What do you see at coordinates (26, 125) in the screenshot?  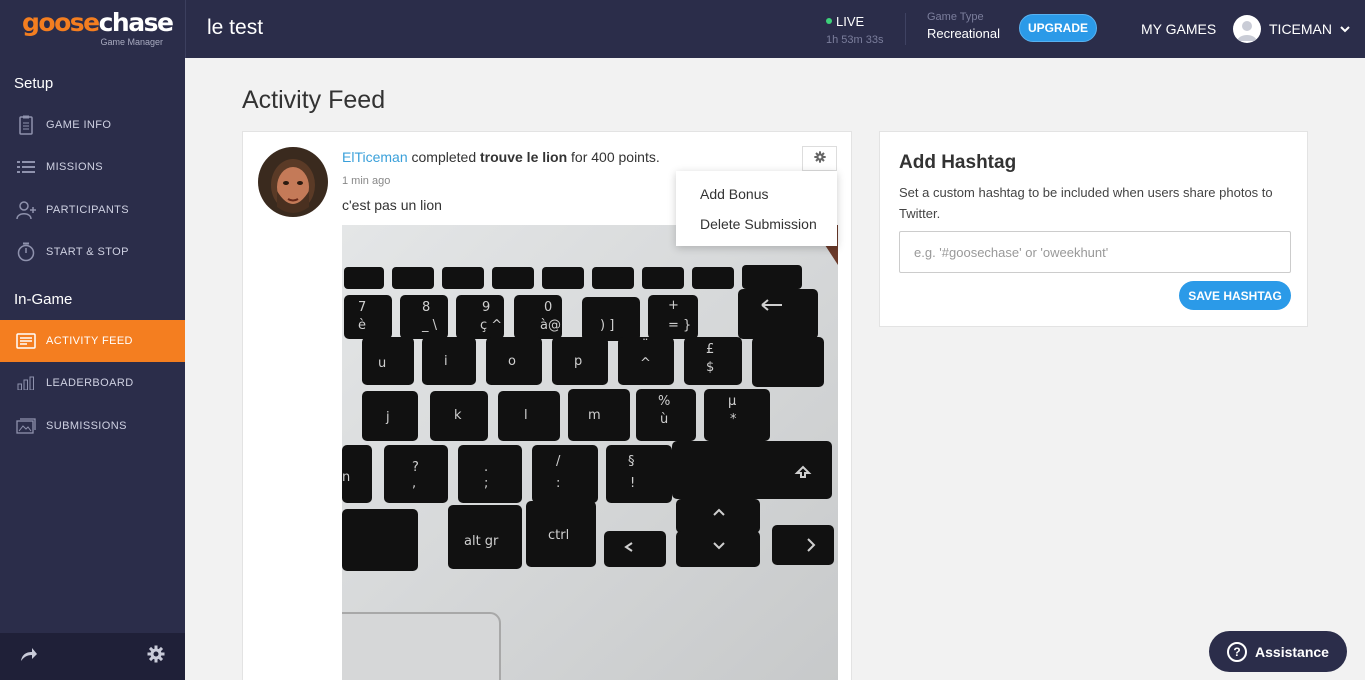 I see `clipboard-icon` at bounding box center [26, 125].